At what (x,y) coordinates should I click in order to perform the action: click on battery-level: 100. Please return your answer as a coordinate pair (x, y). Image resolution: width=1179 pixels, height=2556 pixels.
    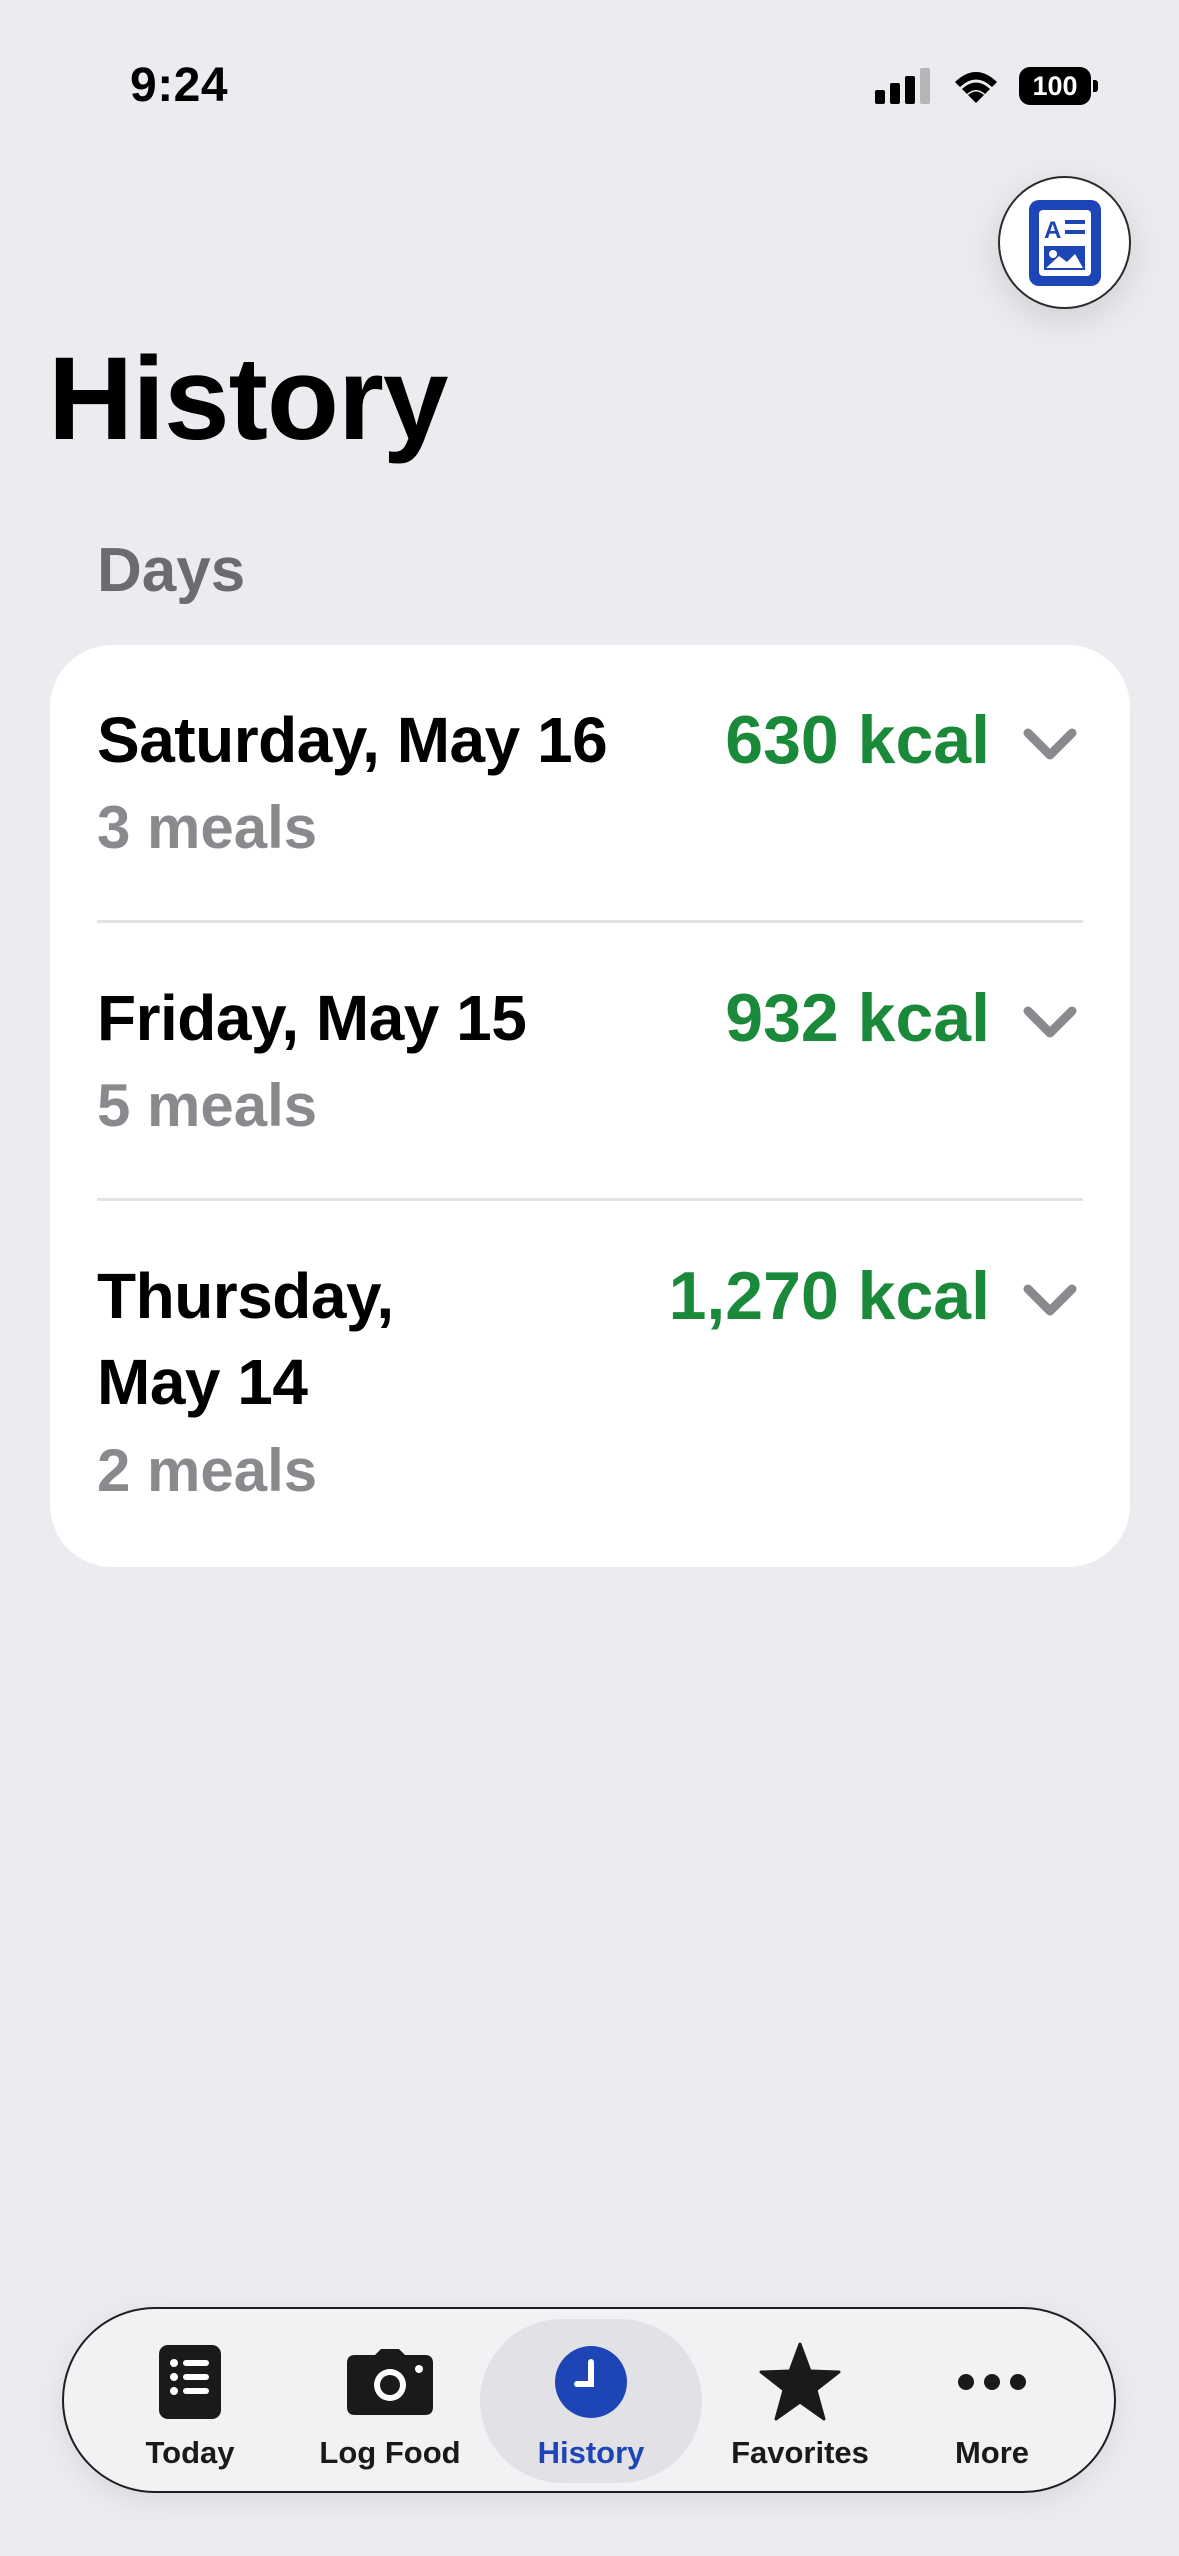
    Looking at the image, I should click on (1055, 85).